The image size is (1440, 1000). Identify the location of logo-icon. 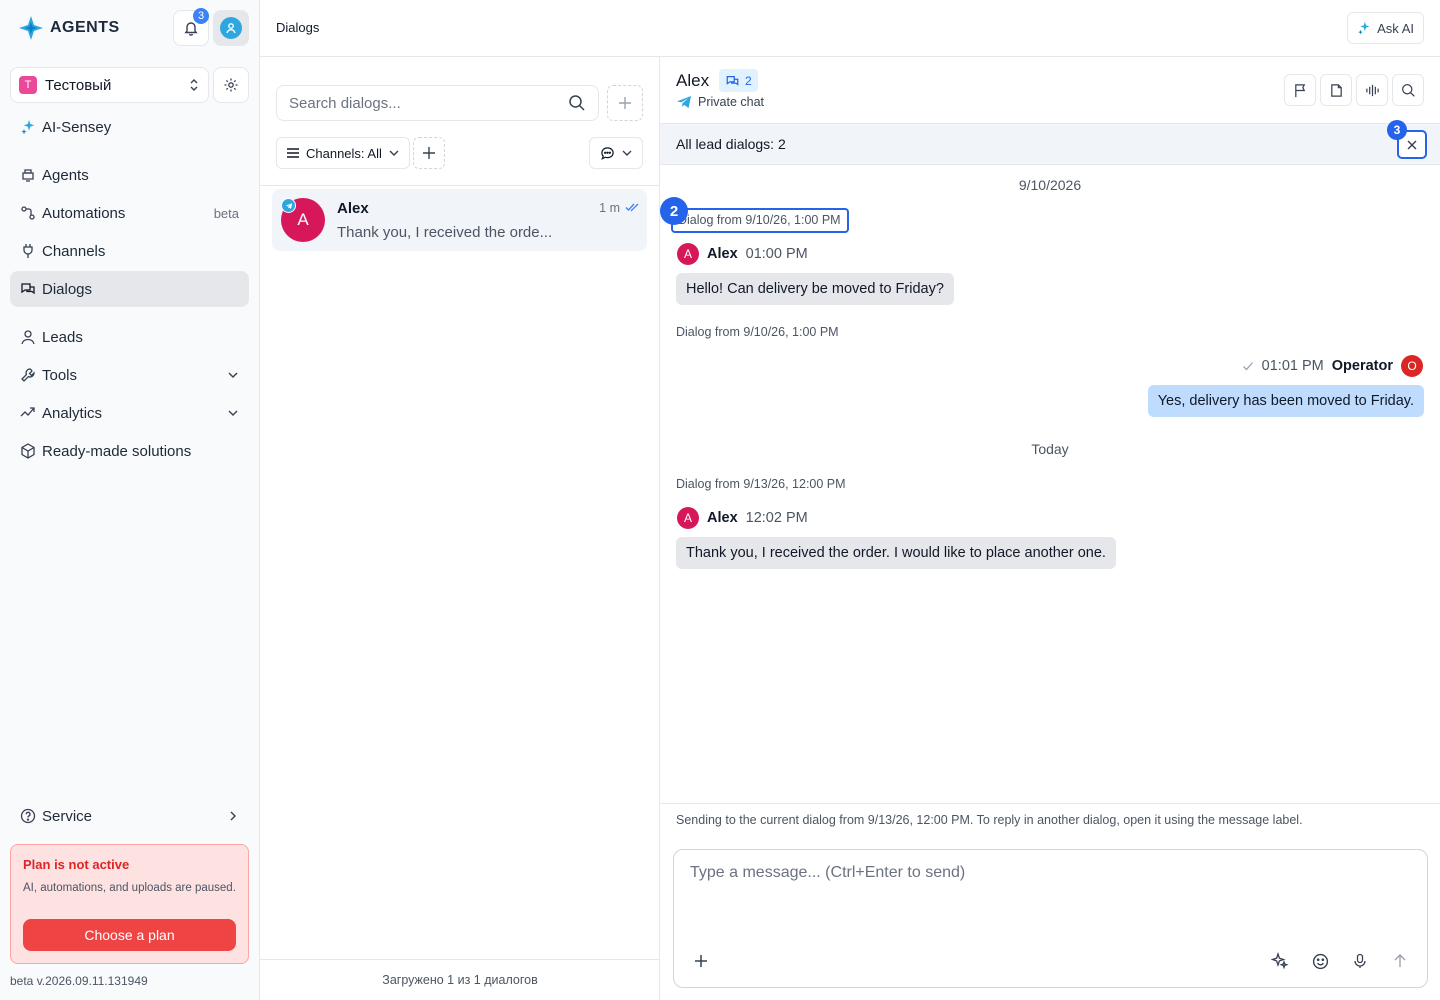
(31, 28).